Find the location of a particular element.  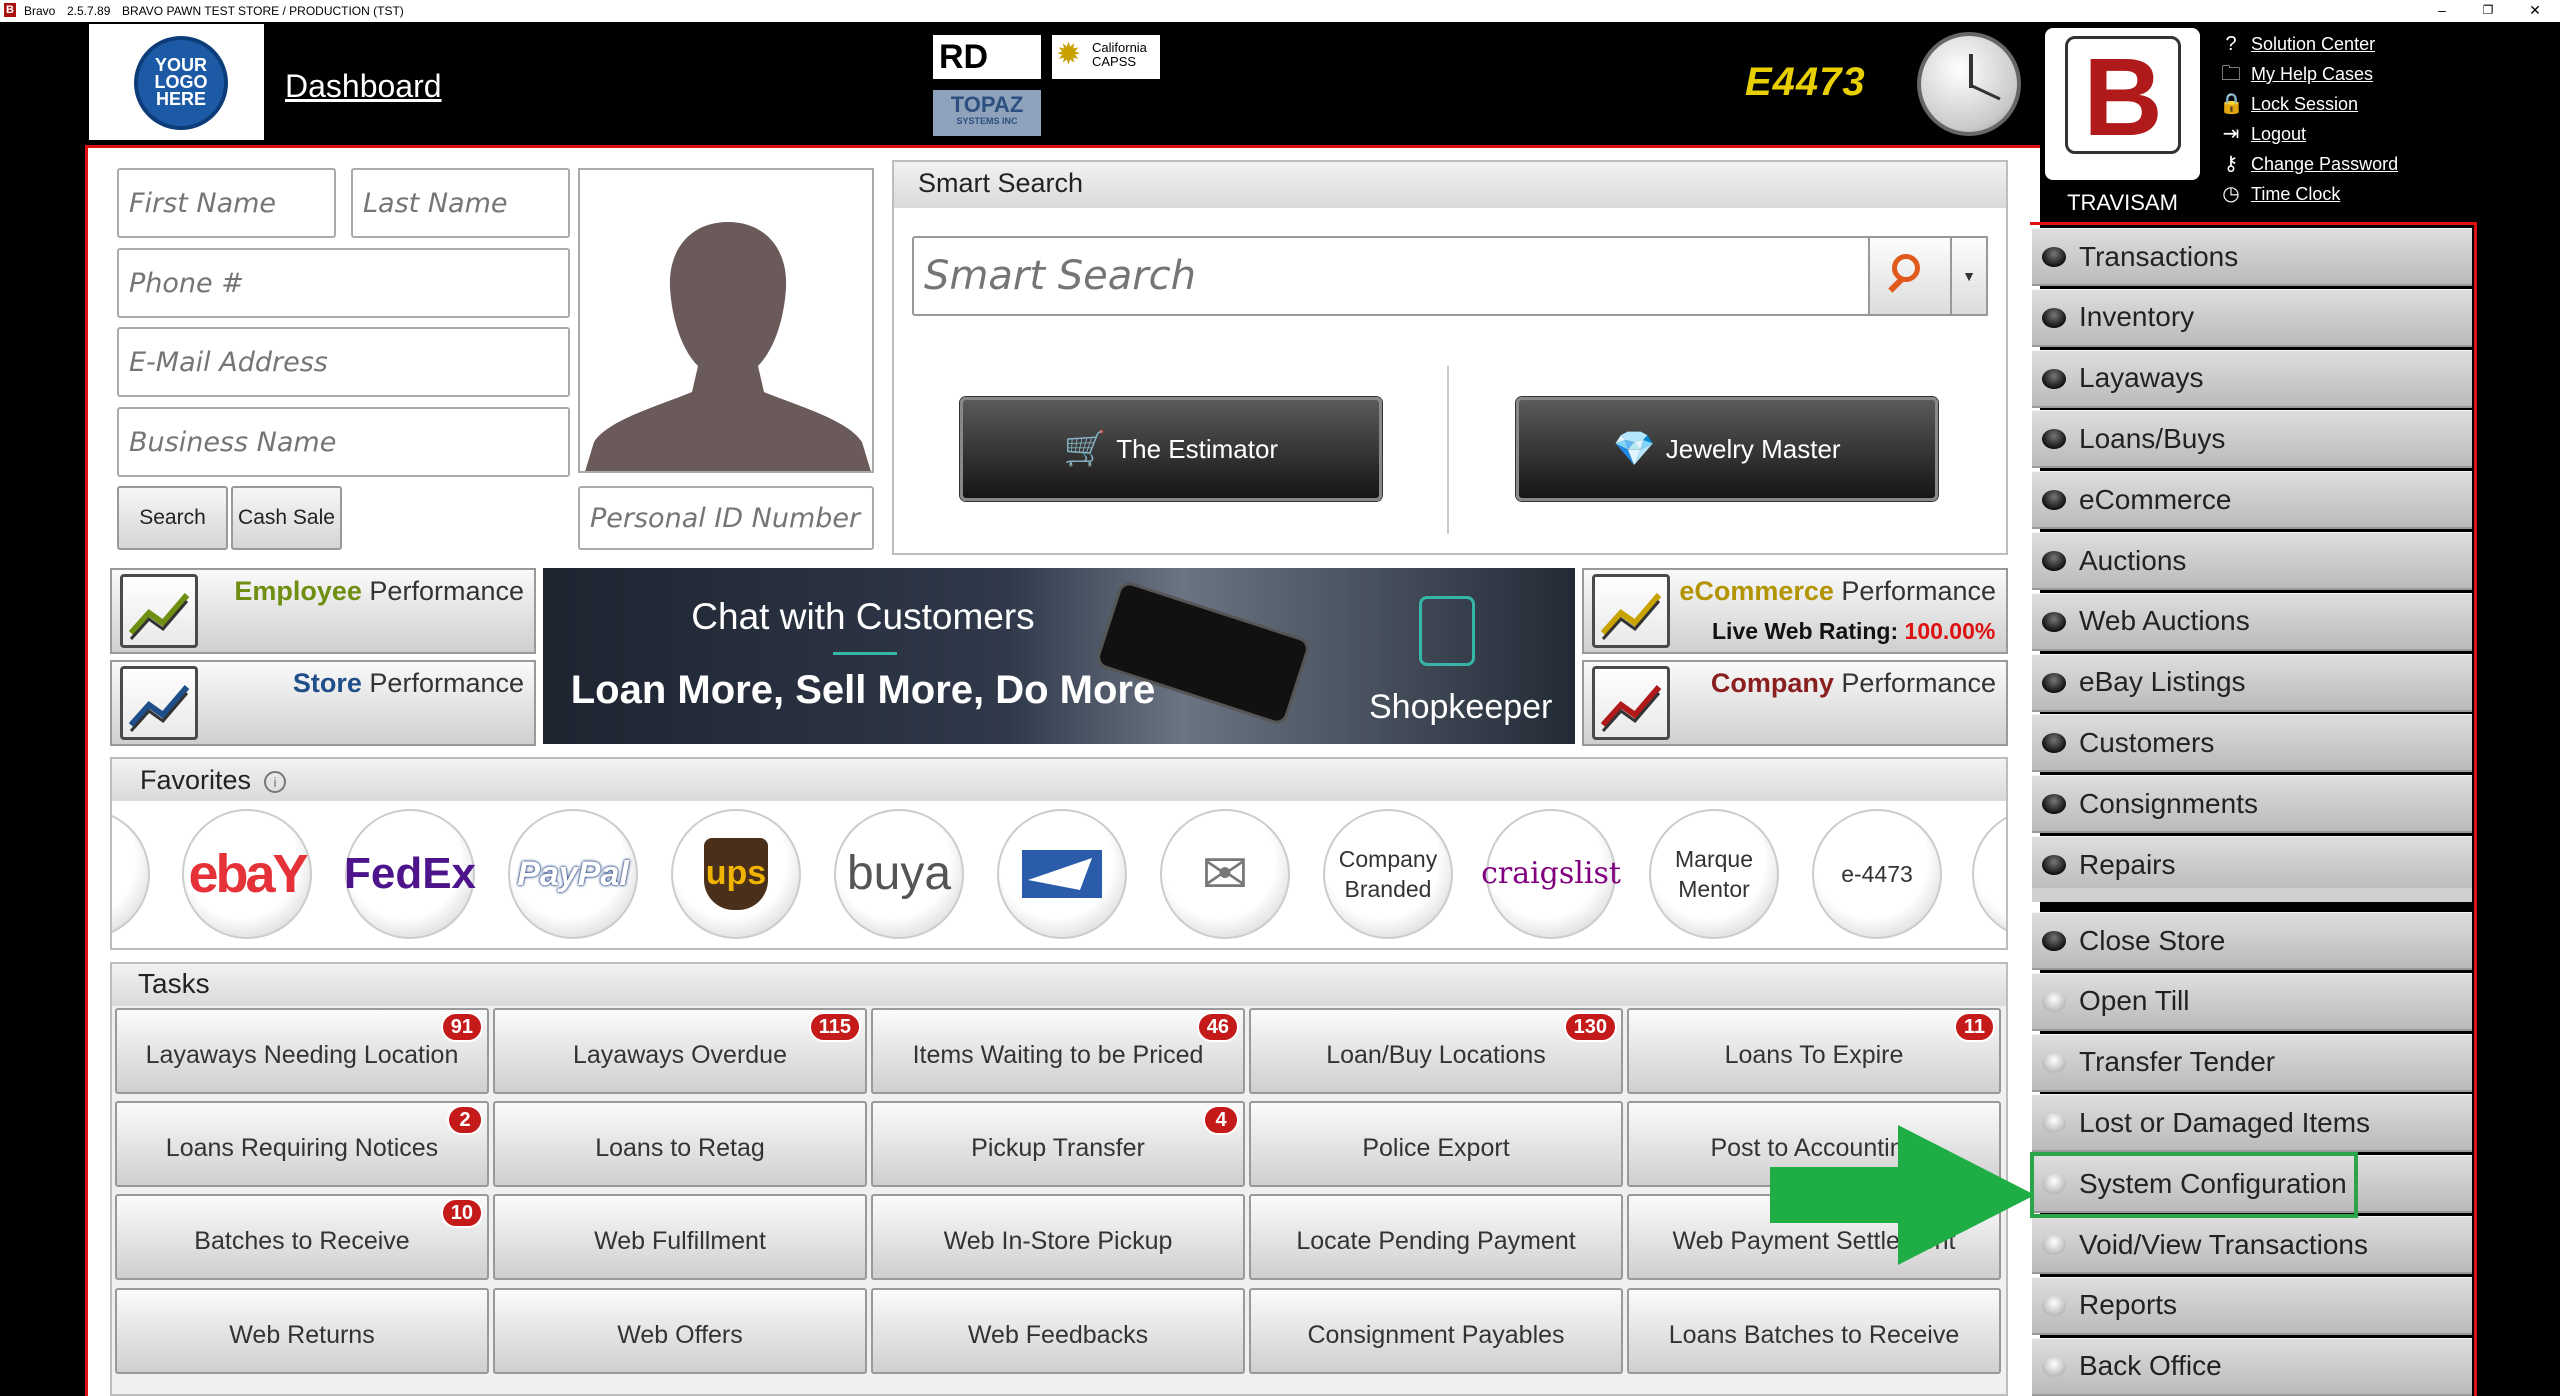

sidebar-item-label: Loans/Buys is located at coordinates (2152, 438).